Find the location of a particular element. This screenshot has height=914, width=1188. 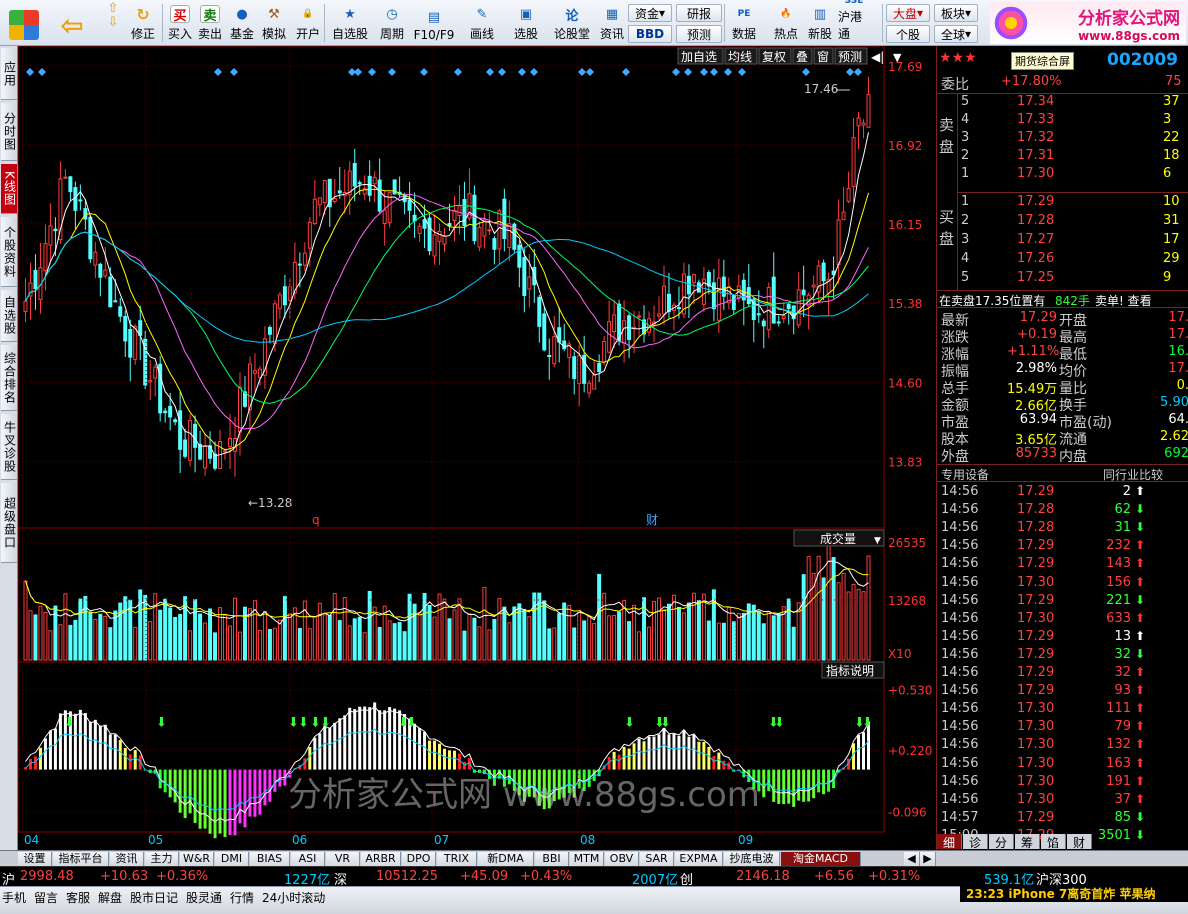

fund-flow-button: 资金 ▾ is located at coordinates (650, 13).